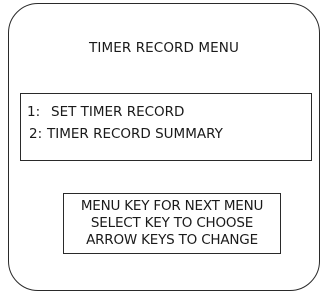  What do you see at coordinates (135, 134) in the screenshot?
I see `menu-item-label: TIMER RECORD SUMMARY` at bounding box center [135, 134].